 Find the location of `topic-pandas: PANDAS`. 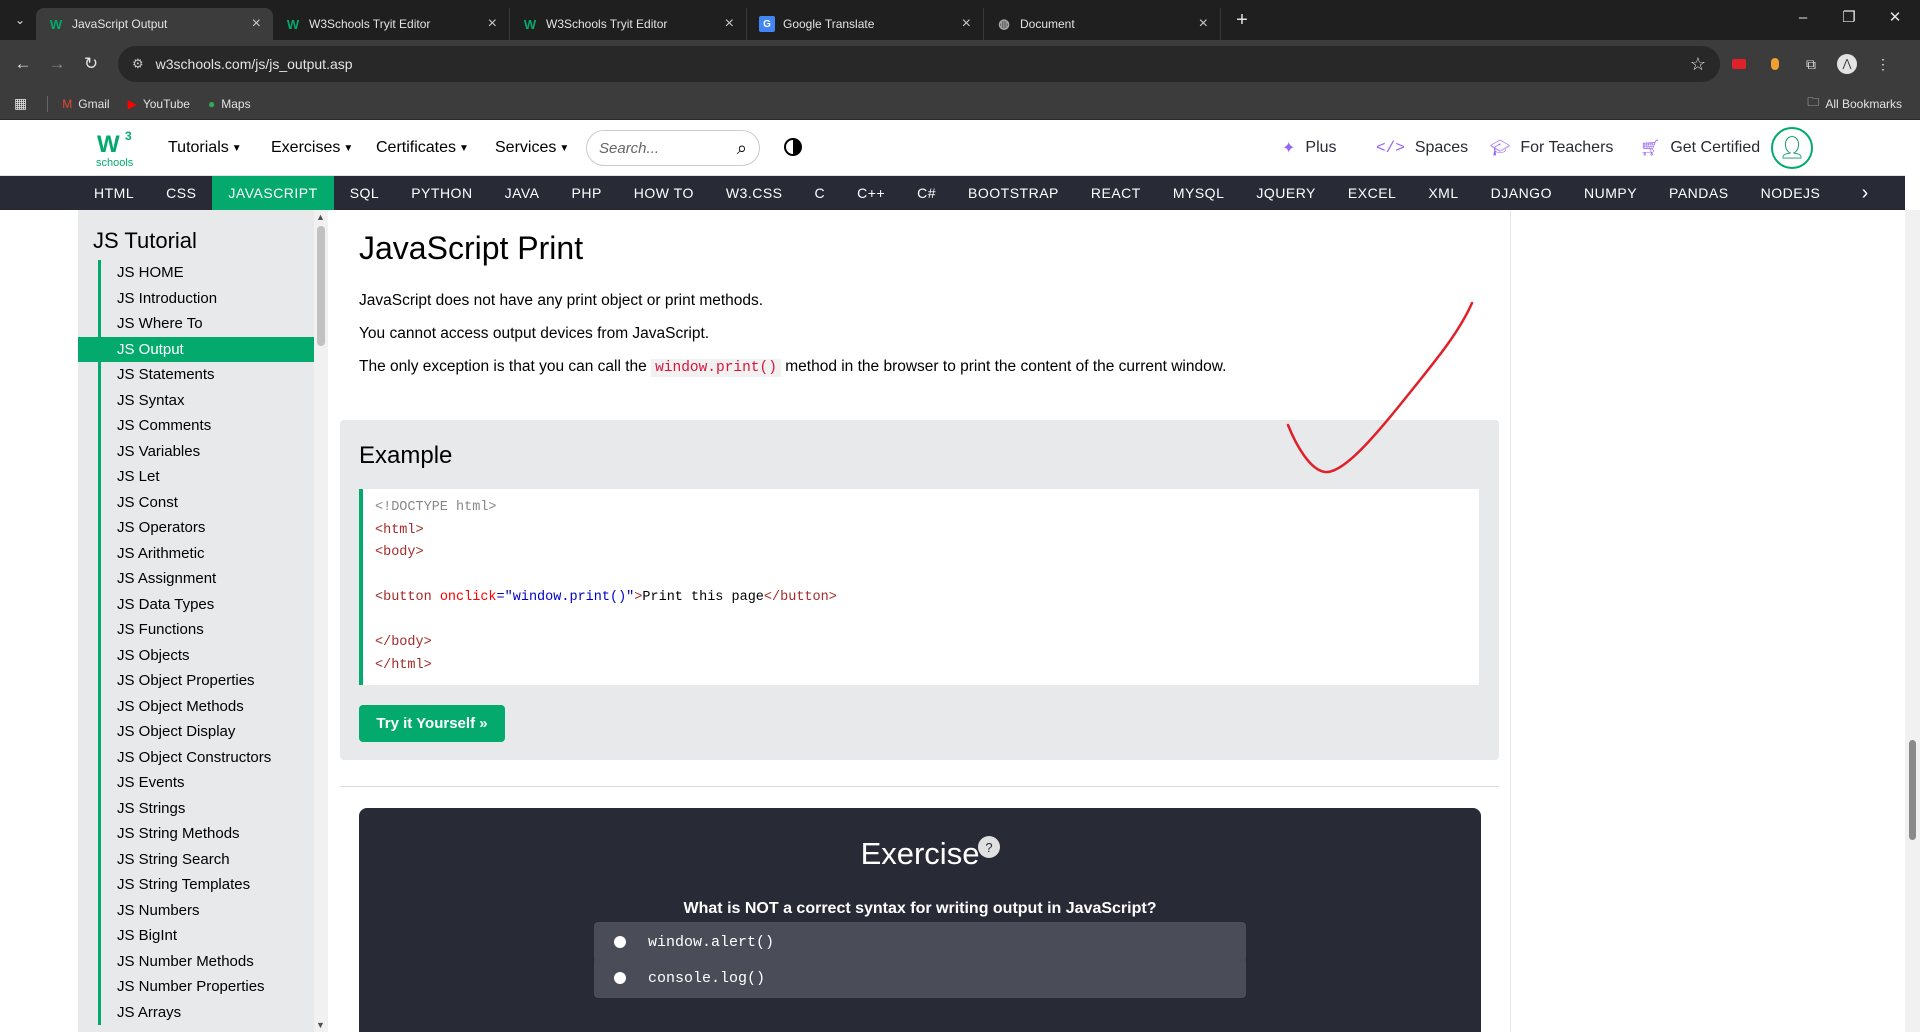

topic-pandas: PANDAS is located at coordinates (1699, 193).